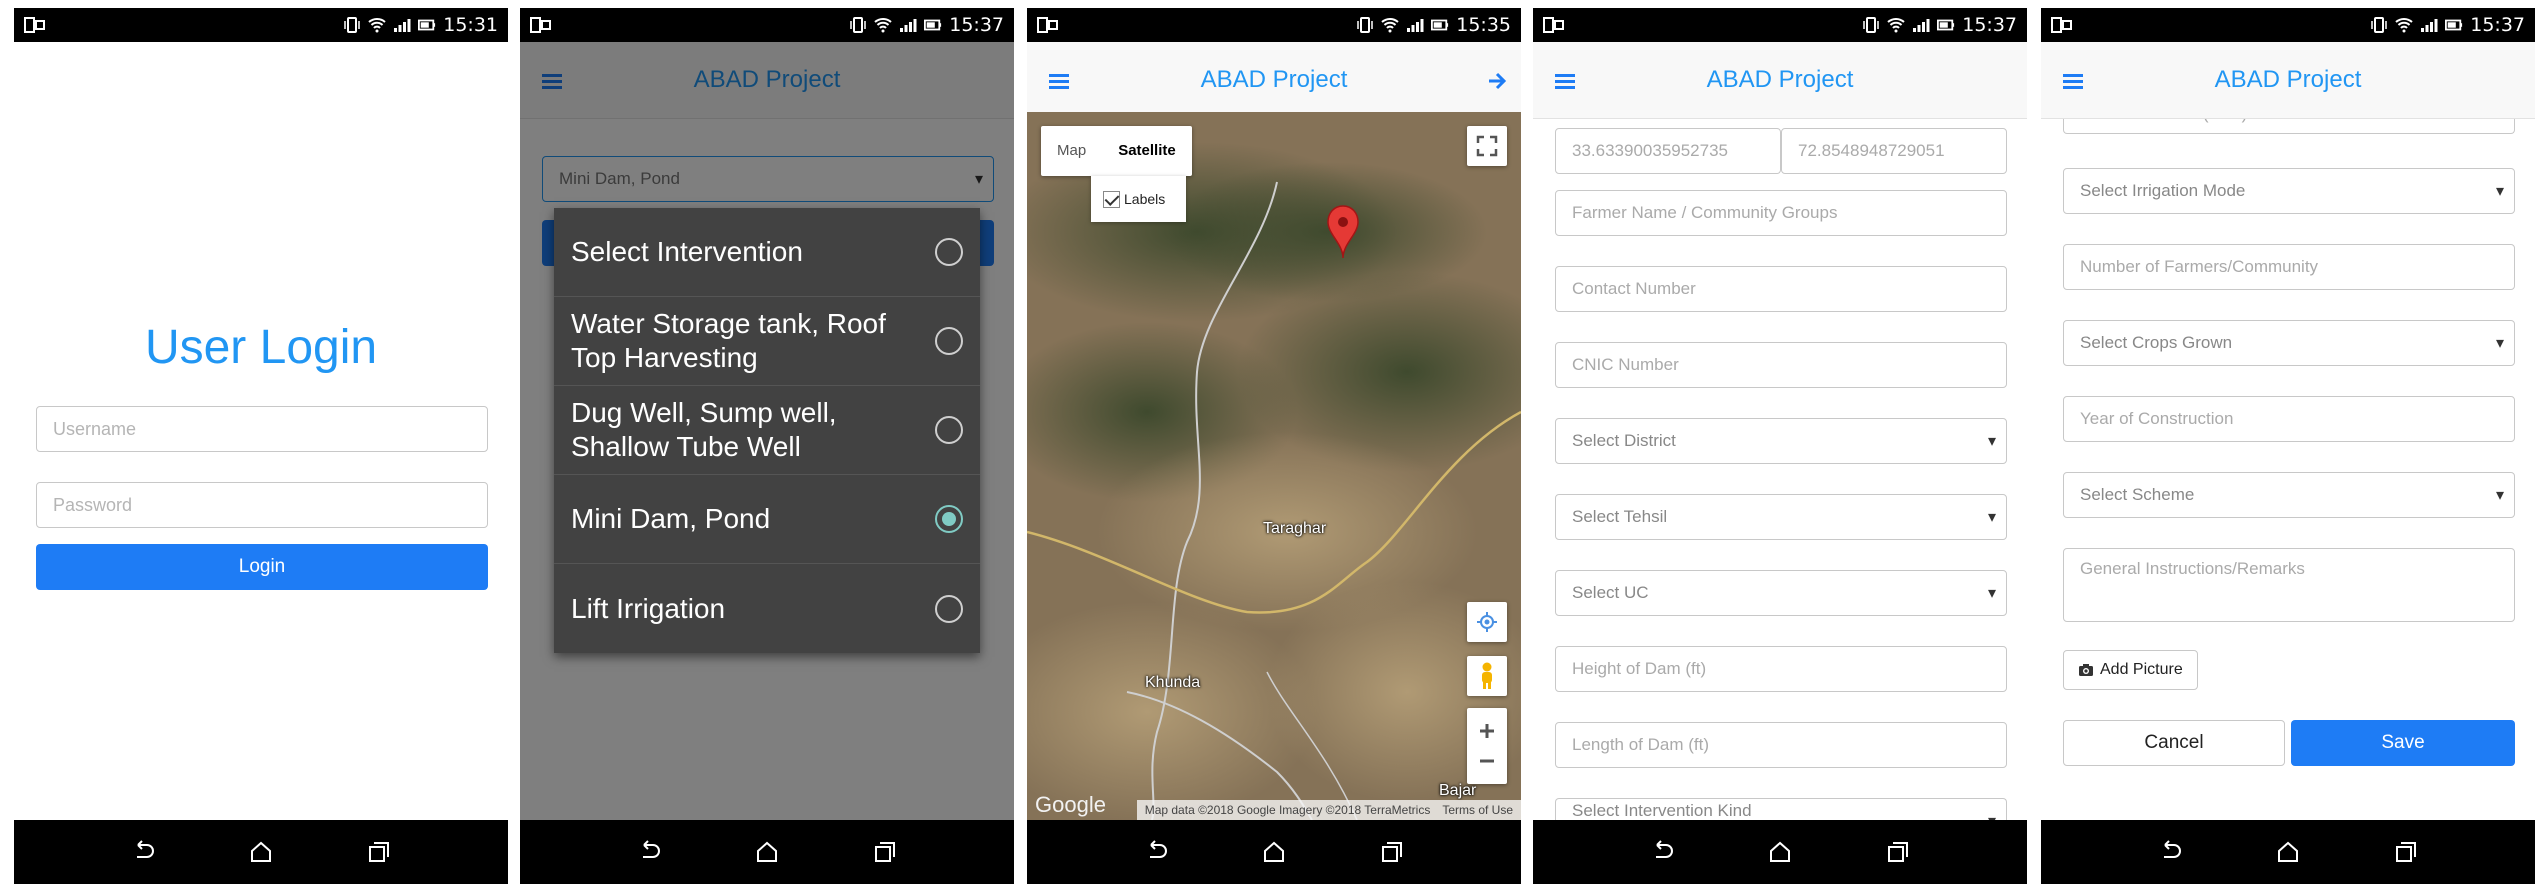  I want to click on save-button: Save, so click(2403, 743).